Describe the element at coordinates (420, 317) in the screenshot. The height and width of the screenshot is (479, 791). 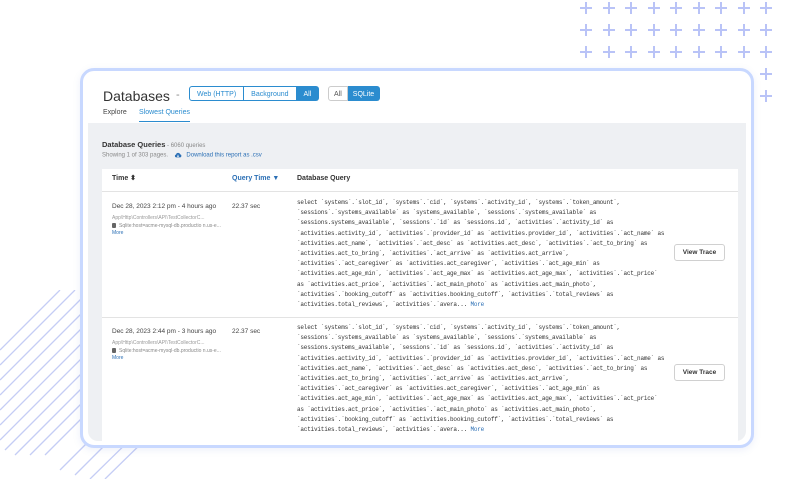
I see `row-divider` at that location.